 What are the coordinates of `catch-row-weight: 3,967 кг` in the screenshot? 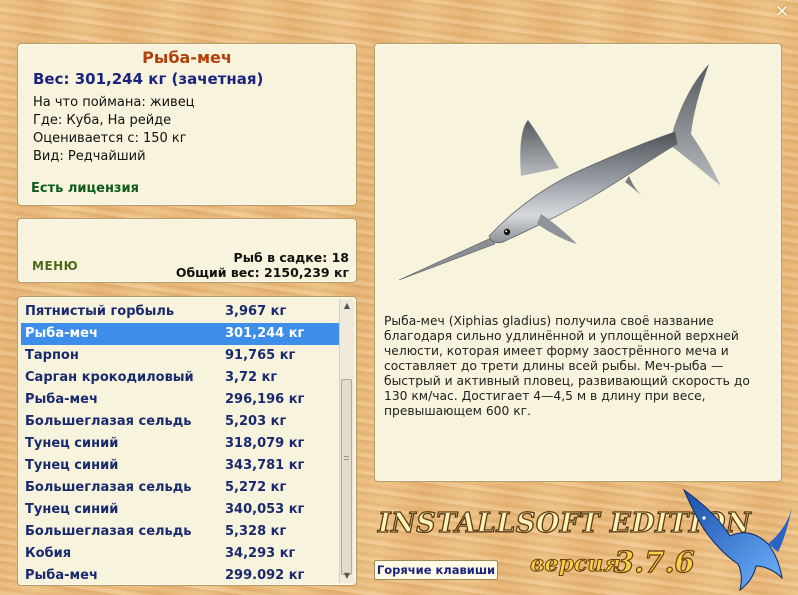 It's located at (256, 311).